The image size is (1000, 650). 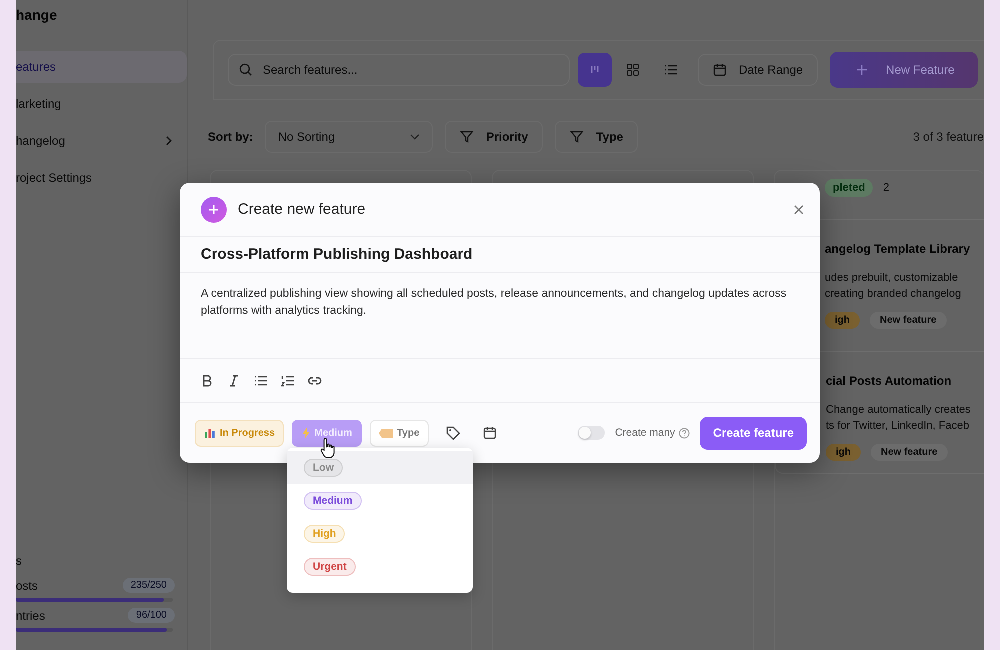 I want to click on priority-badge: High, so click(x=325, y=533).